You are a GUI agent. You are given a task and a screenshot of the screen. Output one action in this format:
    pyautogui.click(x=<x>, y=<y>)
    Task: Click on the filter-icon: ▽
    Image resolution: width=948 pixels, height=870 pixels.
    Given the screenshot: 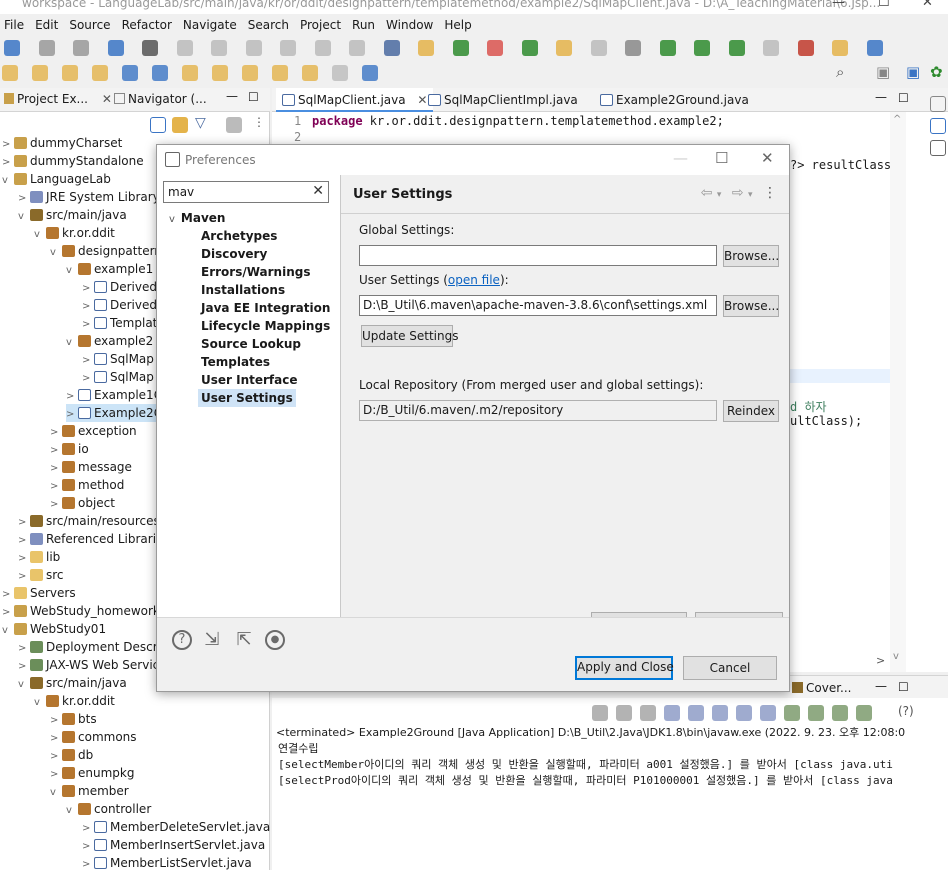 What is the action you would take?
    pyautogui.click(x=200, y=123)
    